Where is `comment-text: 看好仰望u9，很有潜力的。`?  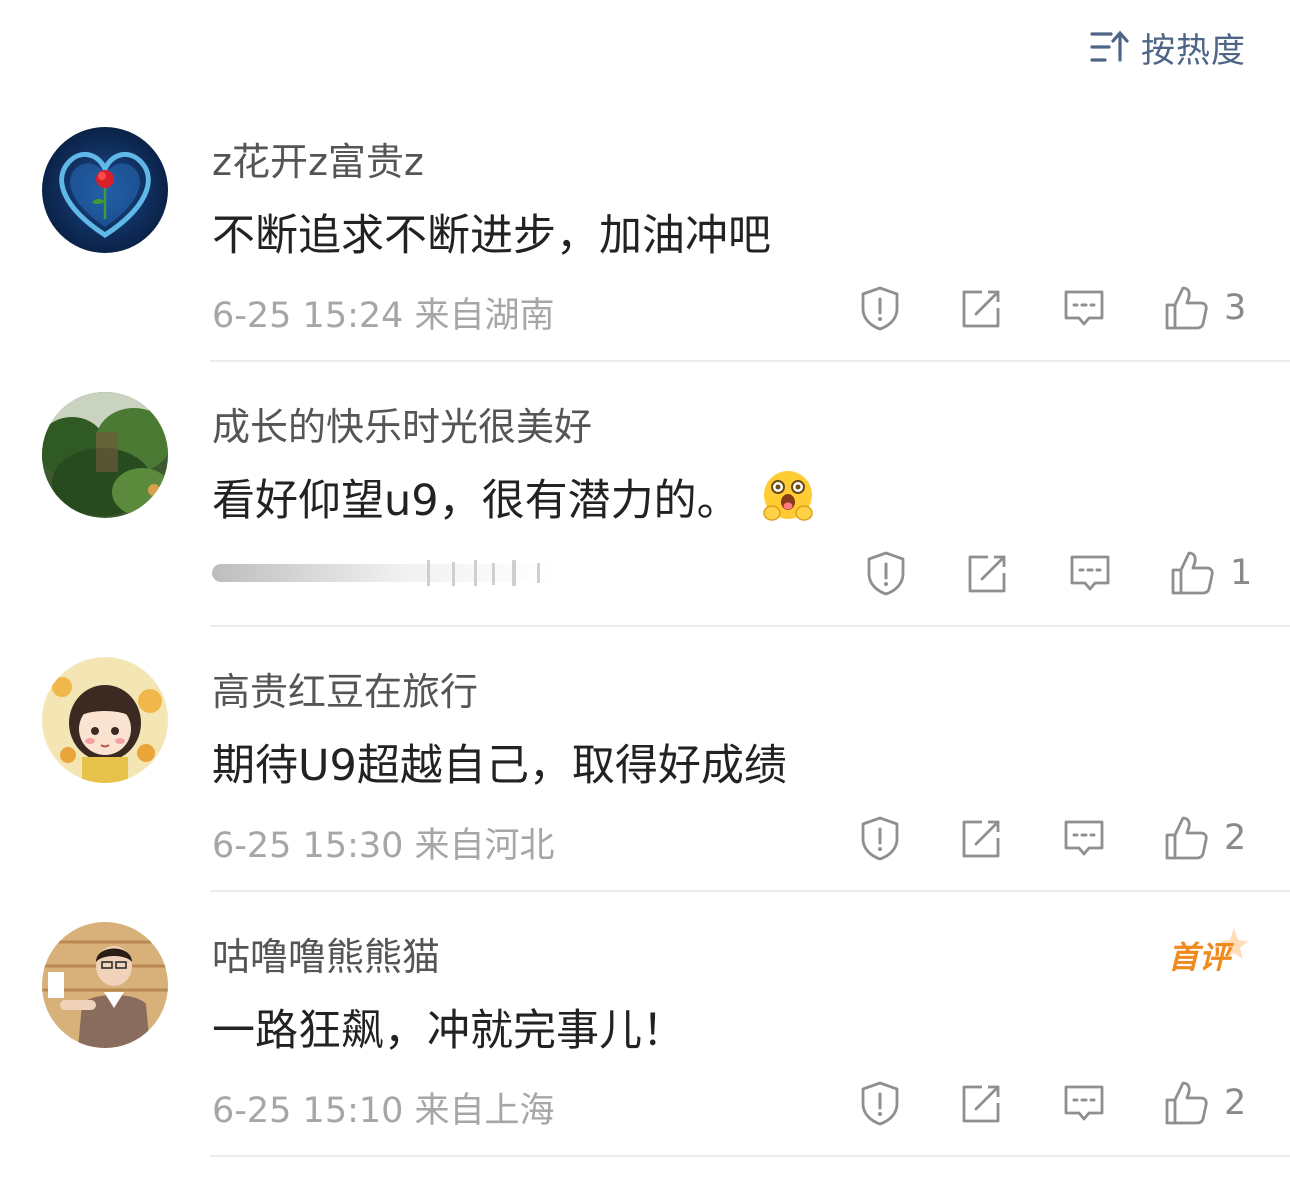
comment-text: 看好仰望u9，很有潜力的。 is located at coordinates (514, 497).